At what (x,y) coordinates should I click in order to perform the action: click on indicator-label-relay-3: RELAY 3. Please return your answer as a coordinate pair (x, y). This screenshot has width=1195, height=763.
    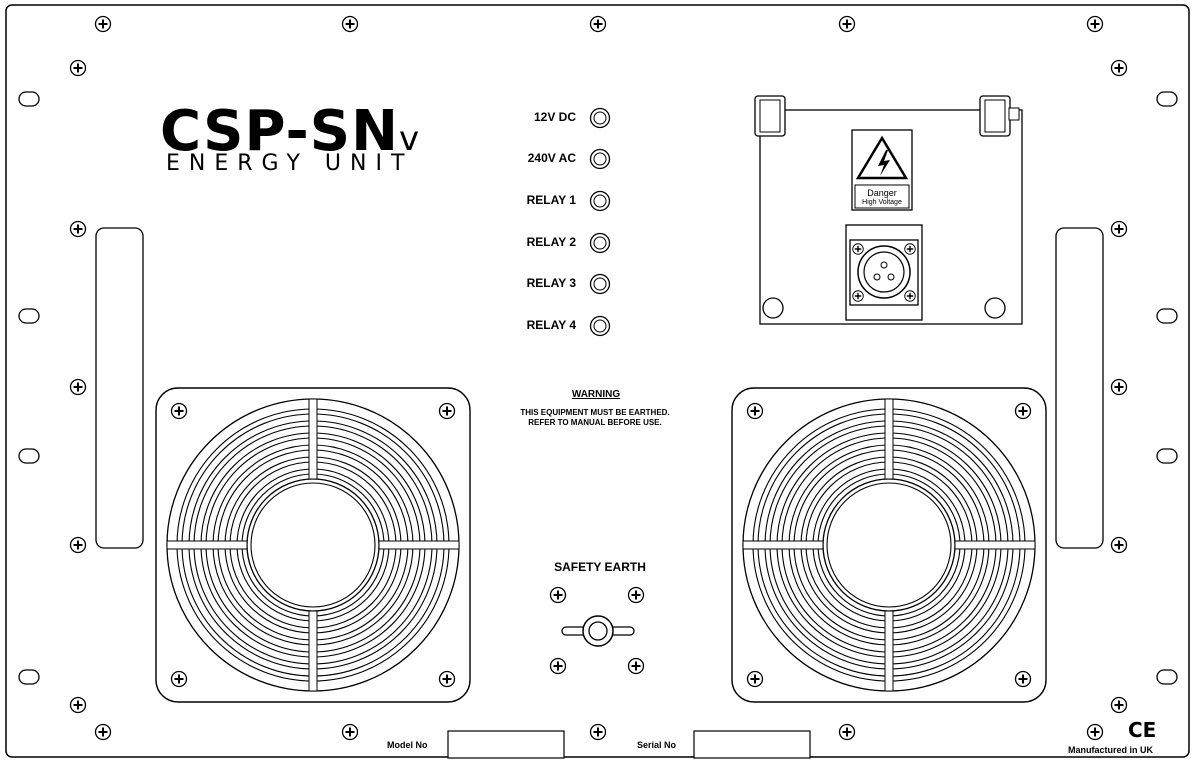
    Looking at the image, I should click on (551, 283).